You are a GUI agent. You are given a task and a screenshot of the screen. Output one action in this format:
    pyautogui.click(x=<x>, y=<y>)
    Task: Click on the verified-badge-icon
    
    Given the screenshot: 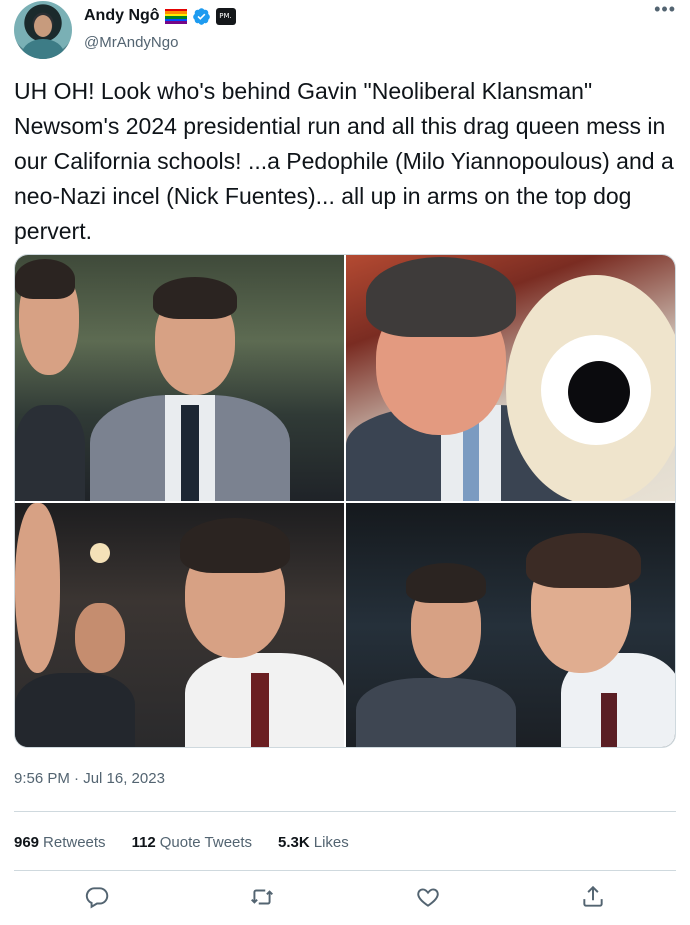 What is the action you would take?
    pyautogui.click(x=201, y=16)
    